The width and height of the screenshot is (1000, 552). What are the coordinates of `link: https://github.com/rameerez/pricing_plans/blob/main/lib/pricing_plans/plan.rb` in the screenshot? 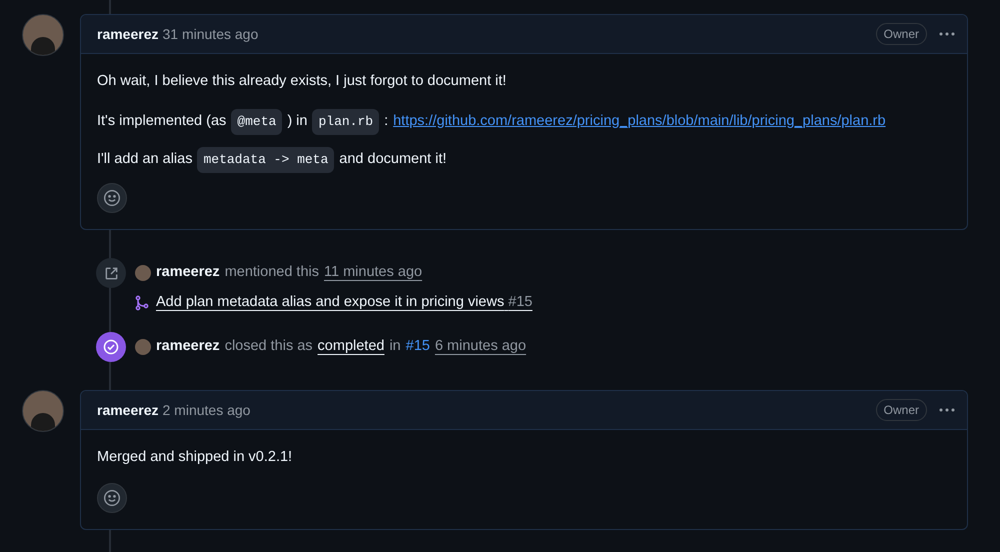 It's located at (639, 121).